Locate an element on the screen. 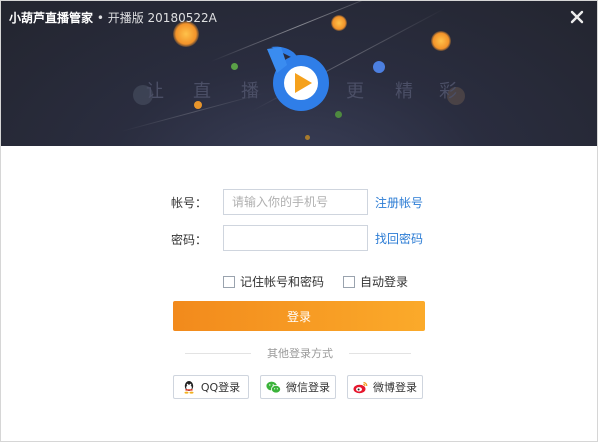 The height and width of the screenshot is (442, 598). qq-login-button: QQ登录 is located at coordinates (211, 387).